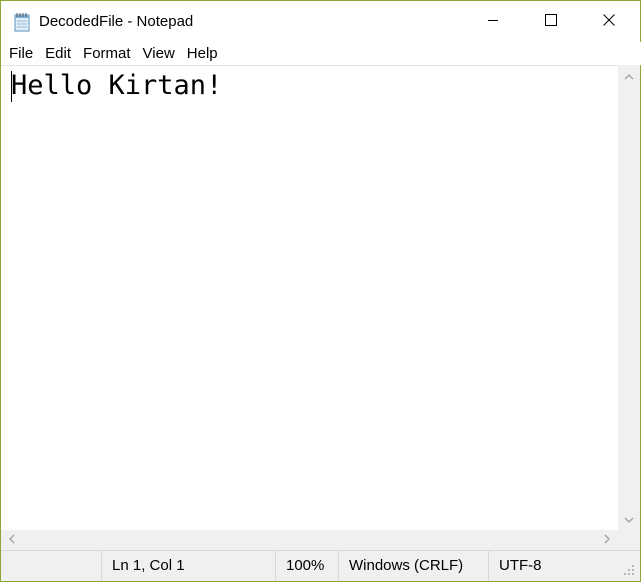 The width and height of the screenshot is (641, 582). I want to click on close-button, so click(609, 21).